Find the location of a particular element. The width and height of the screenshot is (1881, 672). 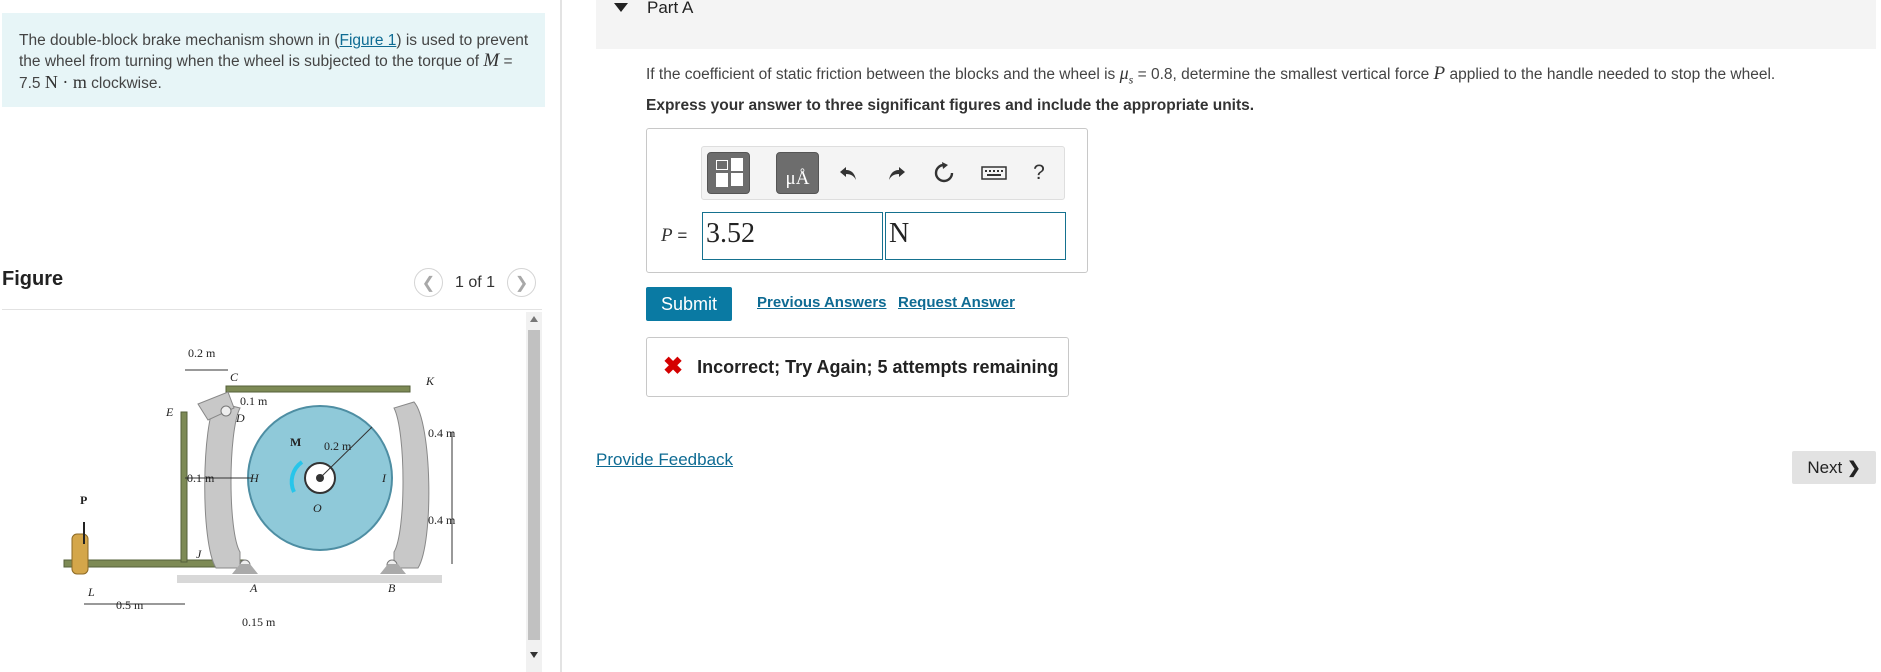

force-symbol: P is located at coordinates (1439, 73).